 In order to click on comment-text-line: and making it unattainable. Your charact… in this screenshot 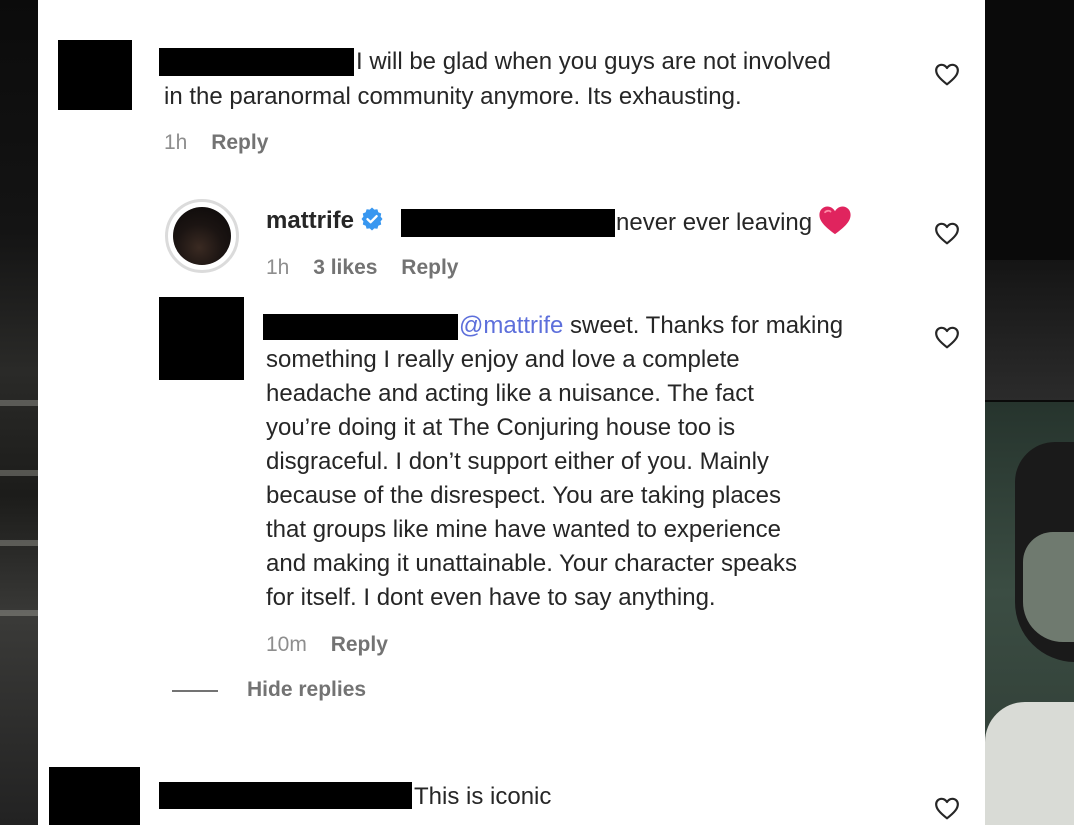, I will do `click(532, 563)`.